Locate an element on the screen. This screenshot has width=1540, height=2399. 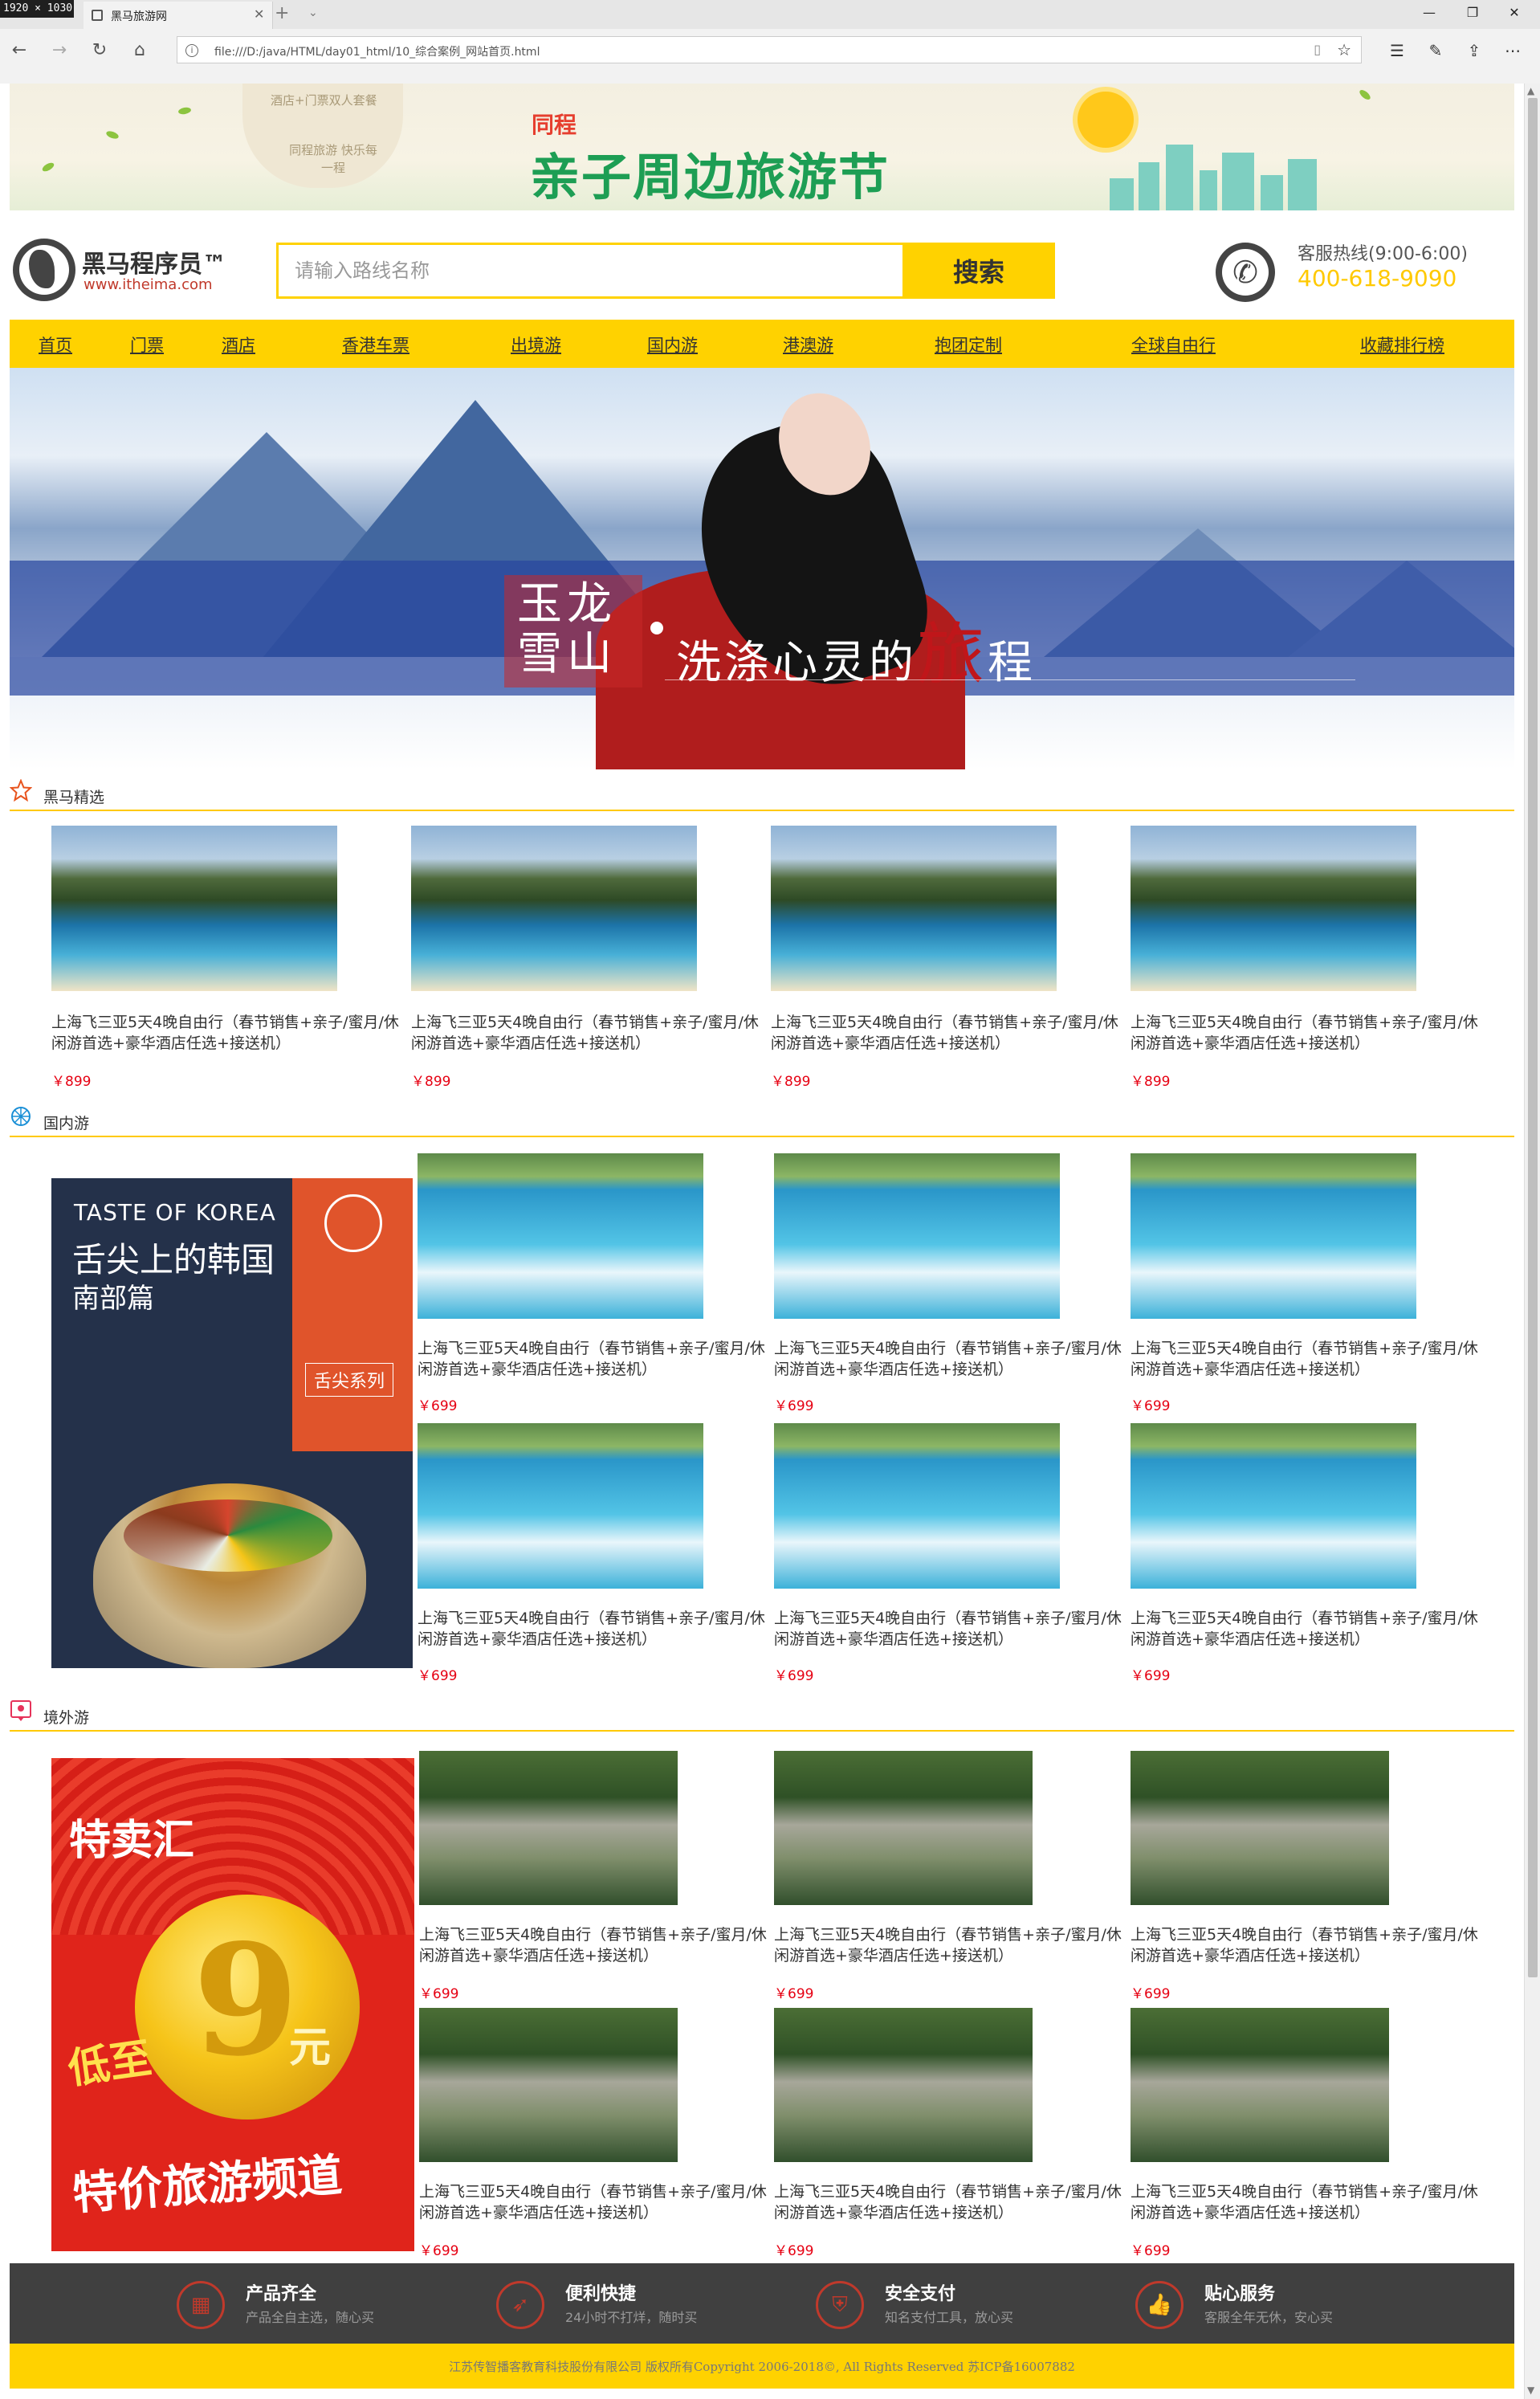
star-icon is located at coordinates (21, 790).